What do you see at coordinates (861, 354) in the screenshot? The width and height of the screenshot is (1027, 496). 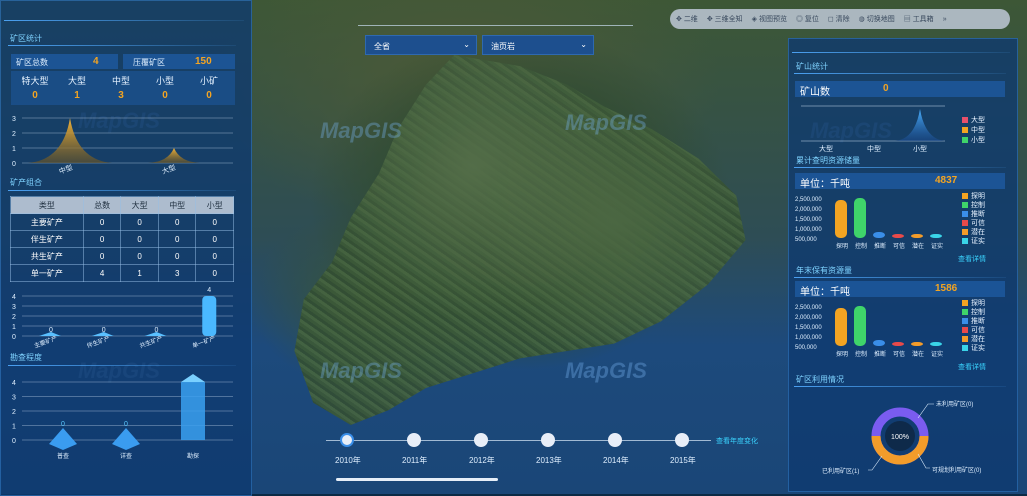 I see `x-label: 控制` at bounding box center [861, 354].